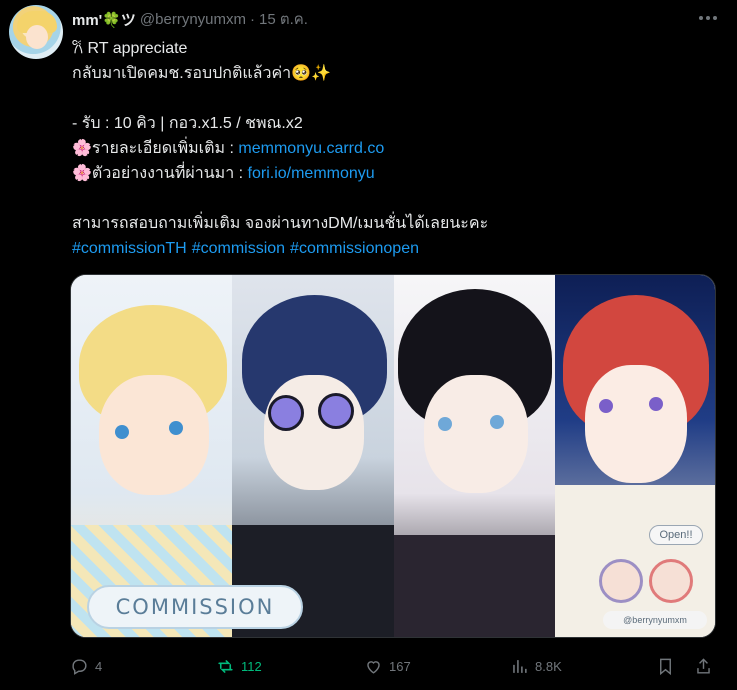  Describe the element at coordinates (392, 173) in the screenshot. I see `text-line-5: 🌸ตัวอย่างงานที่ผ่านมา : fori.io/memmonyu` at that location.